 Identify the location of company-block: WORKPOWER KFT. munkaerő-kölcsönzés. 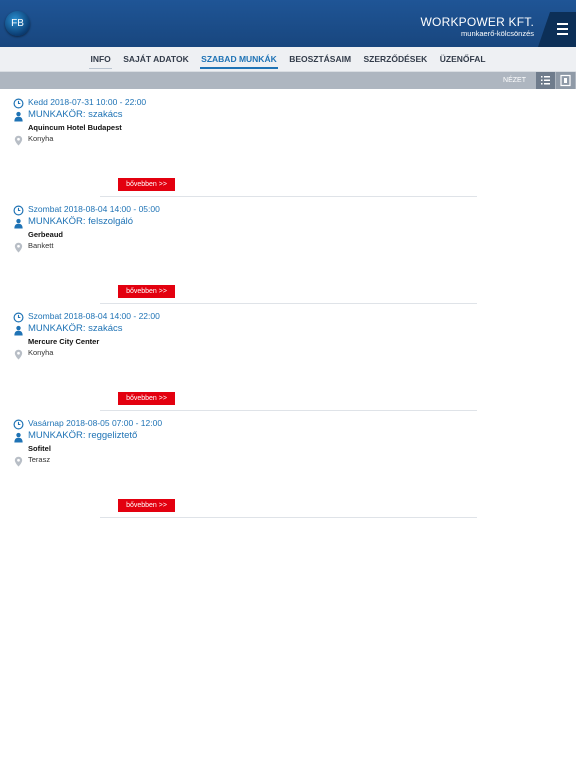
(477, 27).